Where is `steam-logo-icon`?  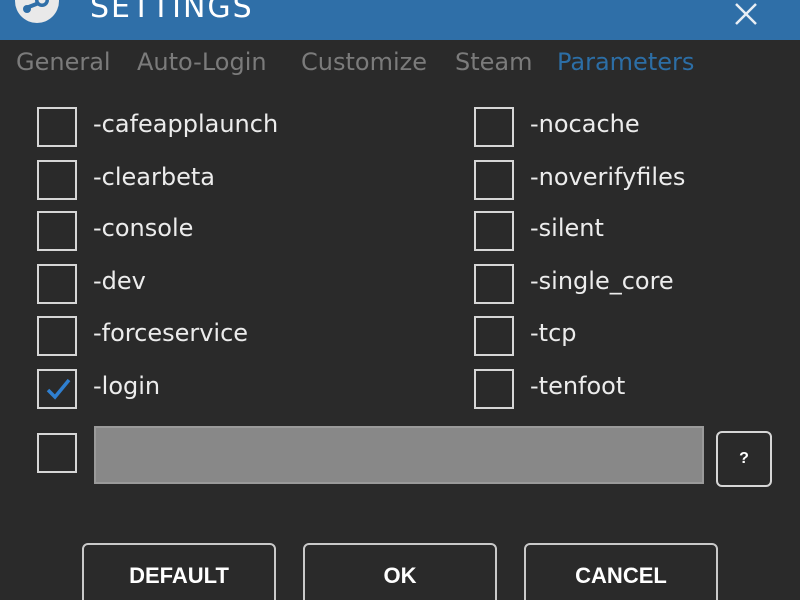 steam-logo-icon is located at coordinates (37, 12).